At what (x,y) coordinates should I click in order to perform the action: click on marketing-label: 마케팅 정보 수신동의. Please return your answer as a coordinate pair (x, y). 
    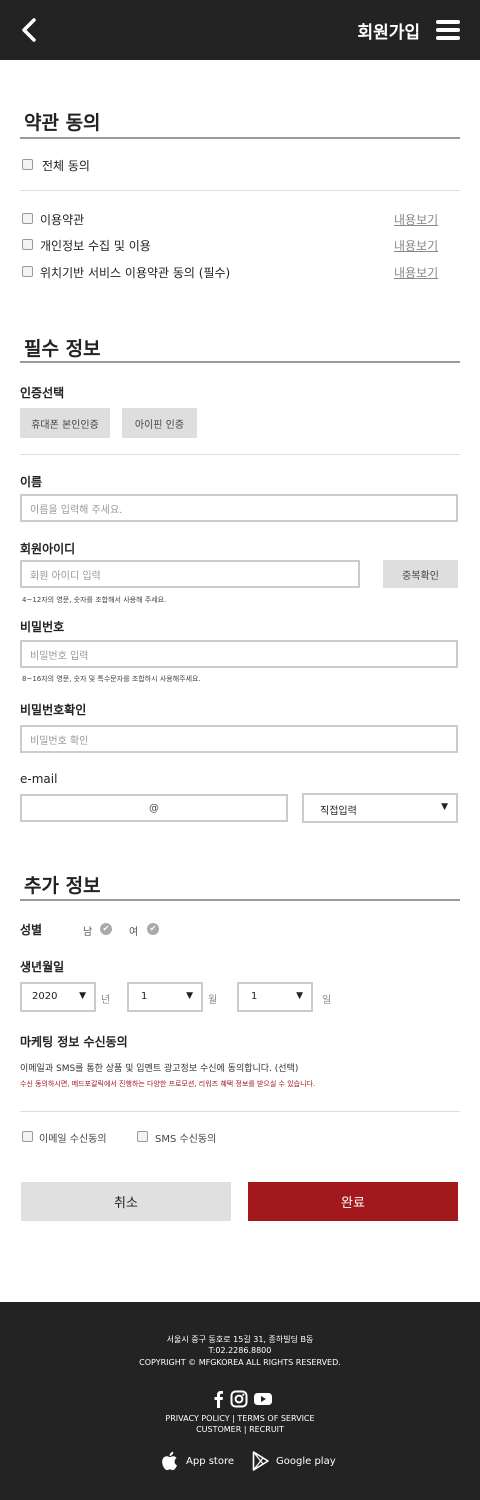
    Looking at the image, I should click on (74, 1042).